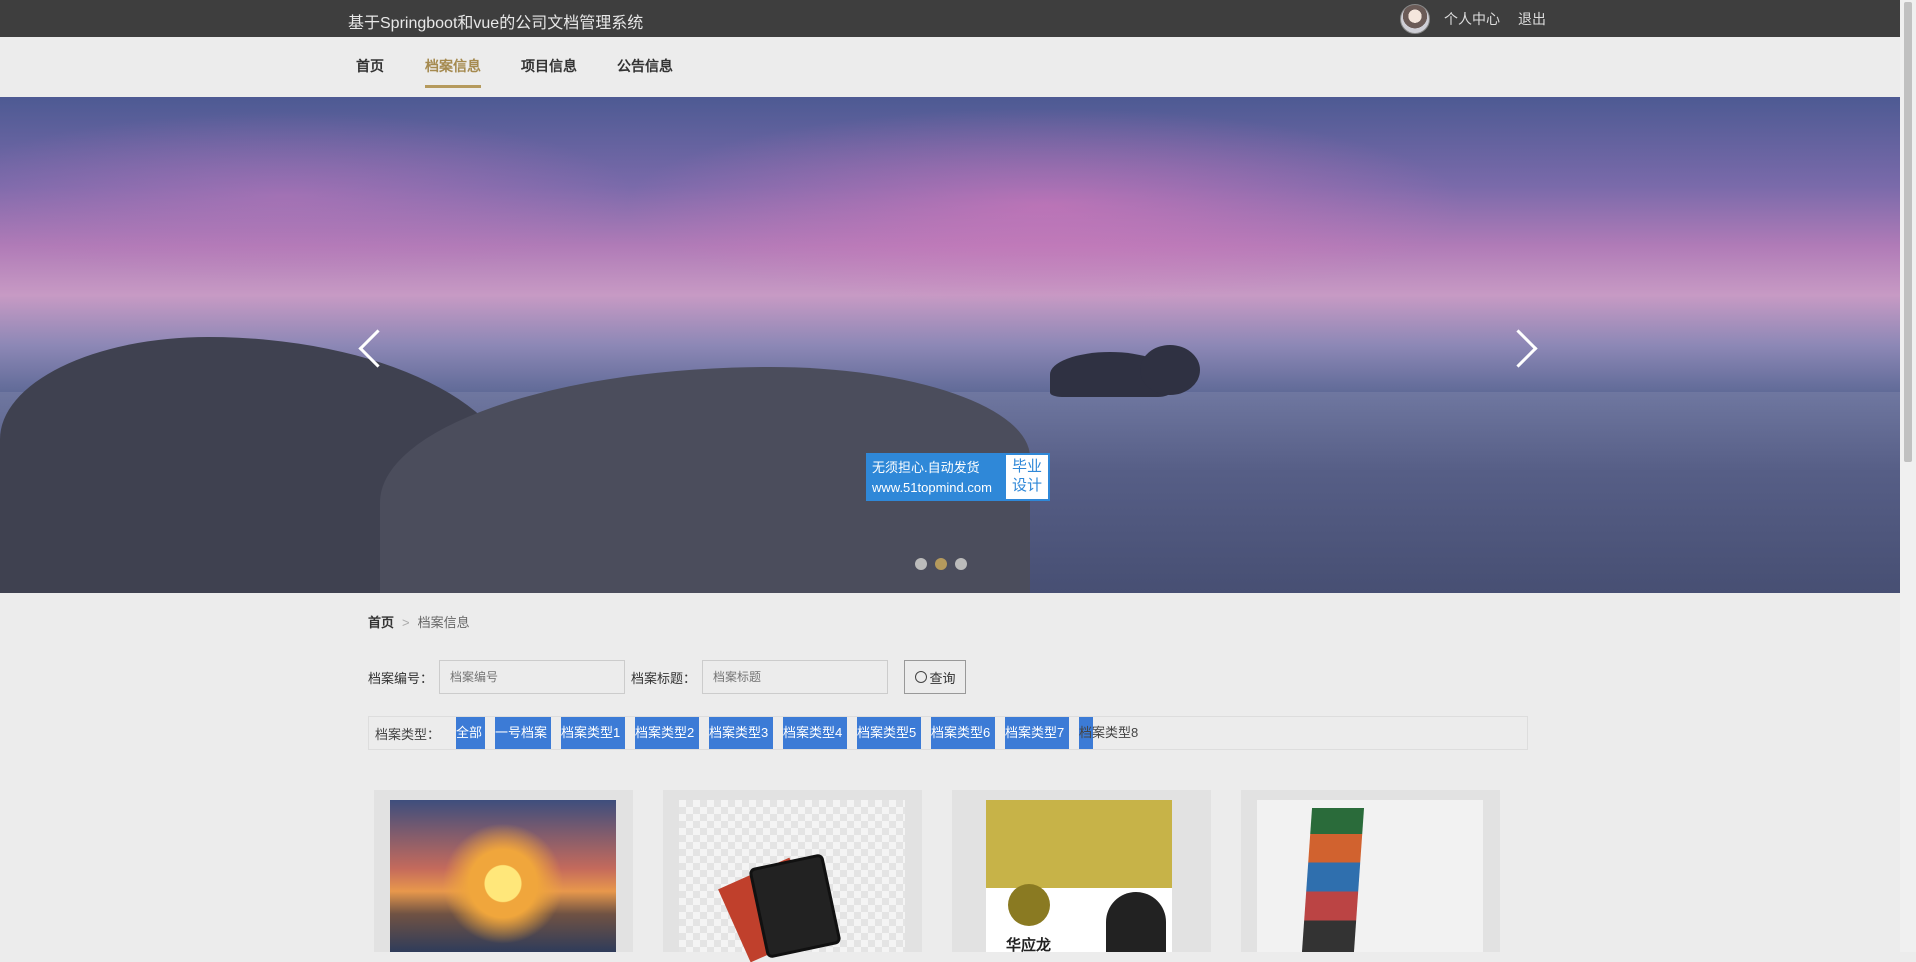 Image resolution: width=1916 pixels, height=962 pixels. Describe the element at coordinates (1170, 370) in the screenshot. I see `banner-rock-island2` at that location.